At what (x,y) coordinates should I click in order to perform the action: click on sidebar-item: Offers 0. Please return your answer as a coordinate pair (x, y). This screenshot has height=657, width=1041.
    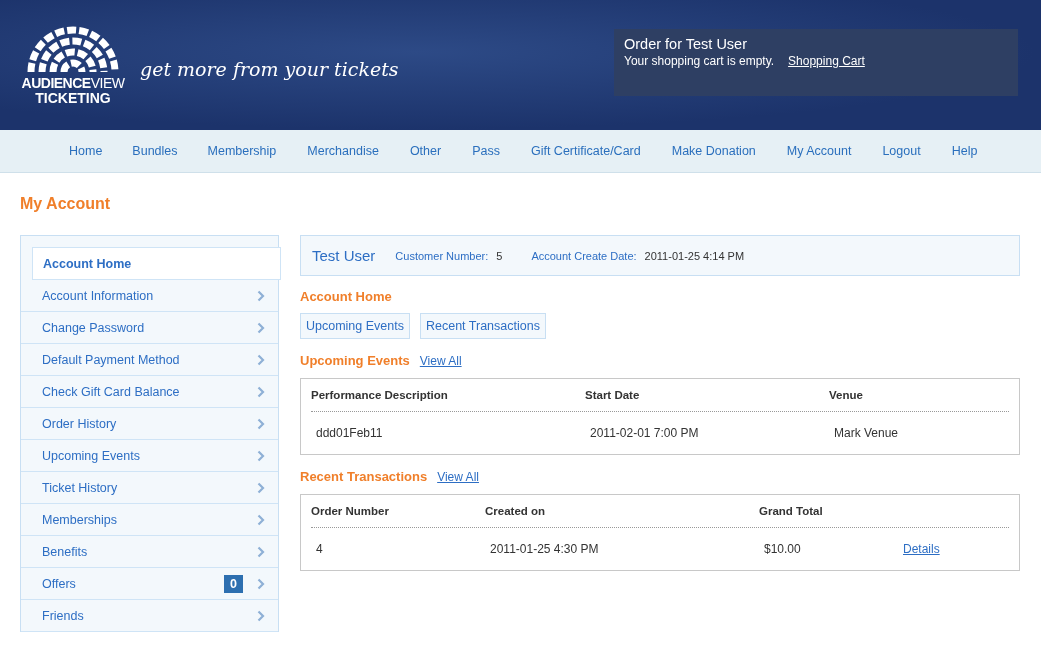
    Looking at the image, I should click on (149, 584).